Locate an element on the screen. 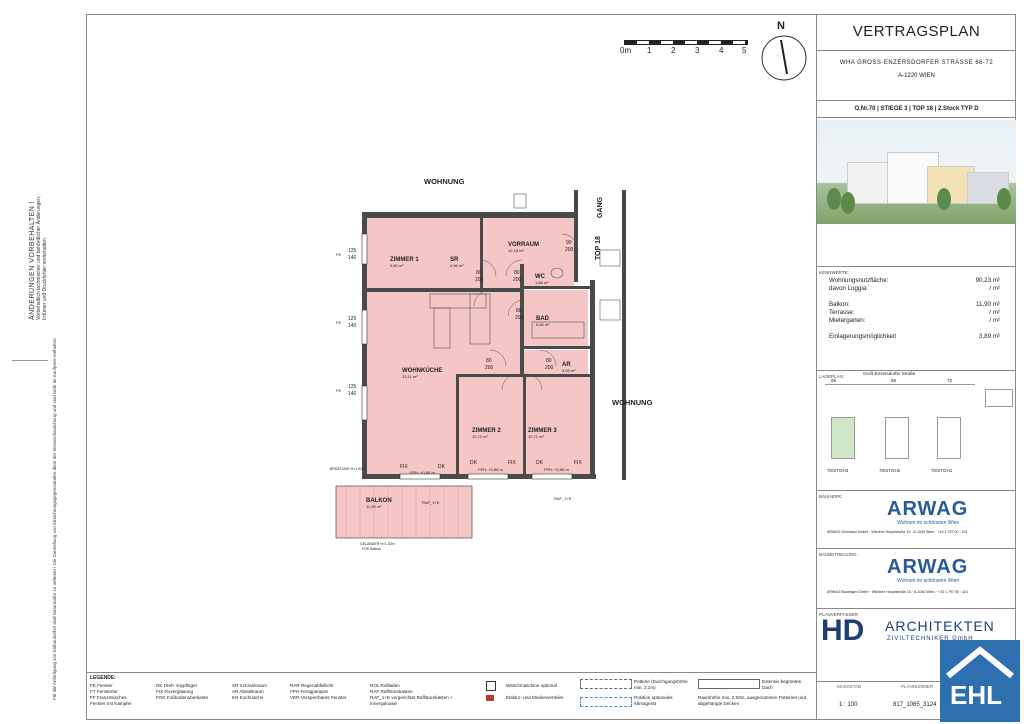 The height and width of the screenshot is (724, 1024). raf-label-2: RAF_1+E is located at coordinates (563, 498).